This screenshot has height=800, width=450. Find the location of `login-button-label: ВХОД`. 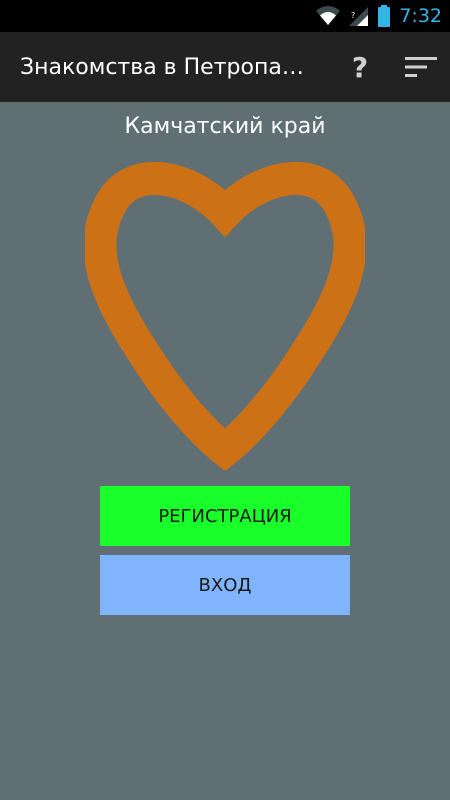

login-button-label: ВХОД is located at coordinates (225, 585).